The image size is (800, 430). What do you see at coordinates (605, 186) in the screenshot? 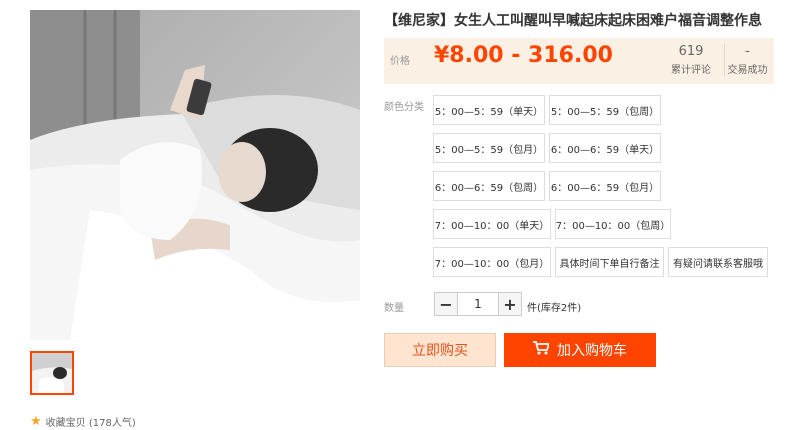
I see `sku-option: 6：00—6：59（包月）` at bounding box center [605, 186].